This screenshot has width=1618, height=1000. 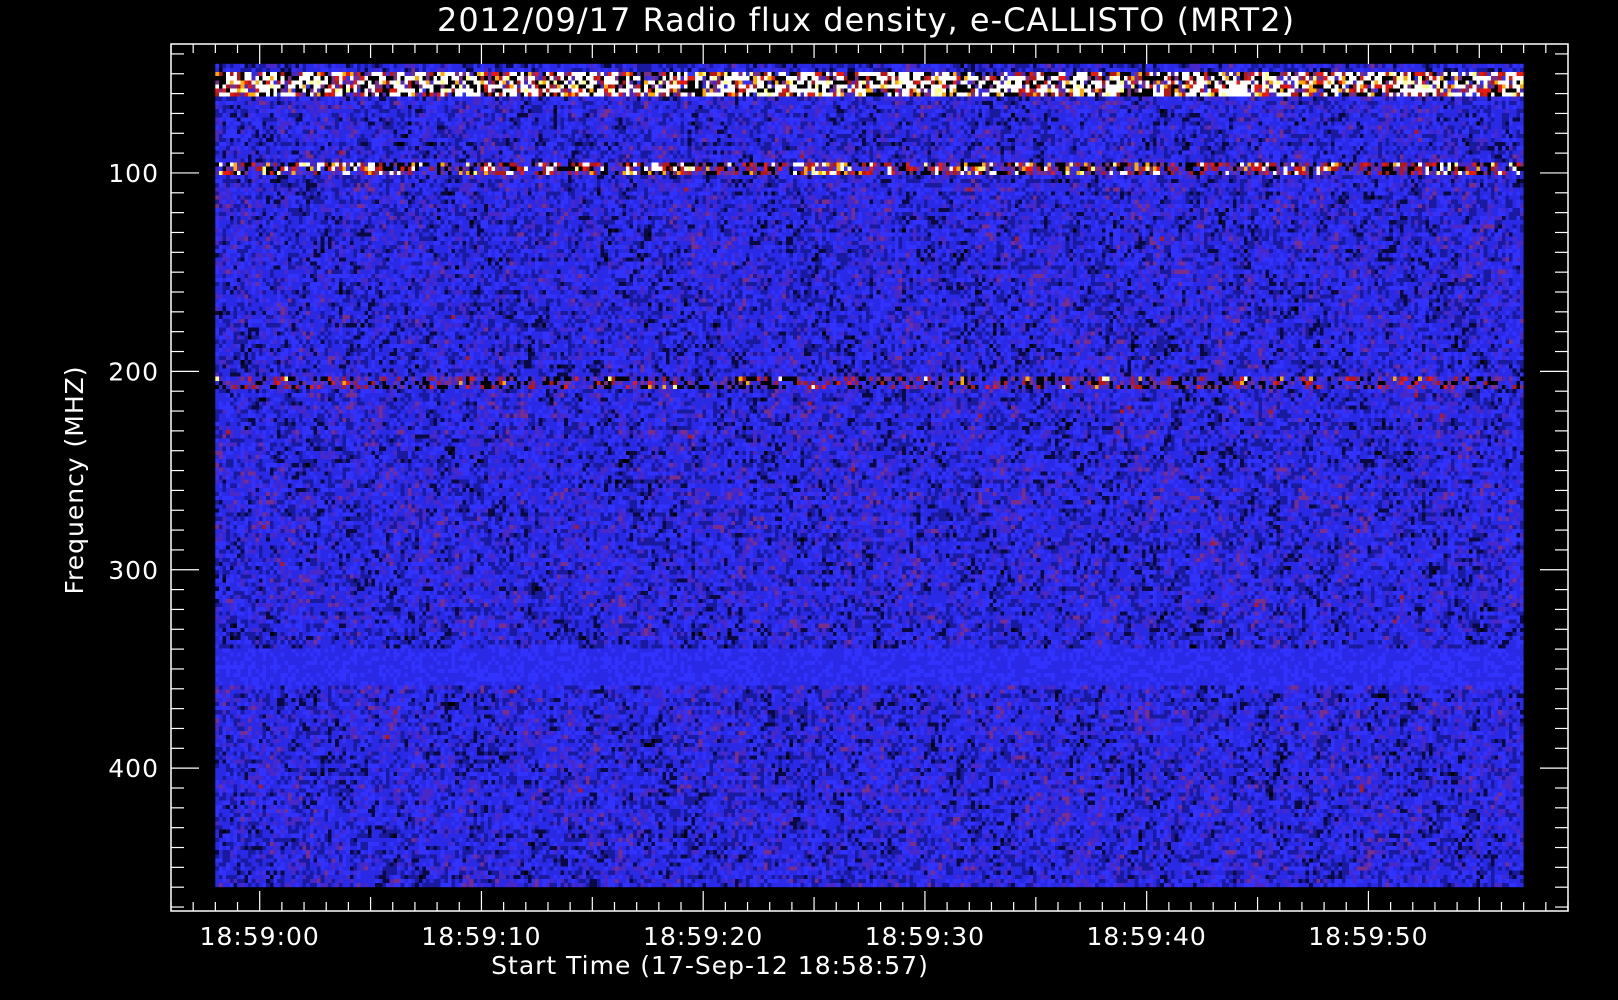 What do you see at coordinates (1368, 936) in the screenshot?
I see `x-tick-label: 18:59:50` at bounding box center [1368, 936].